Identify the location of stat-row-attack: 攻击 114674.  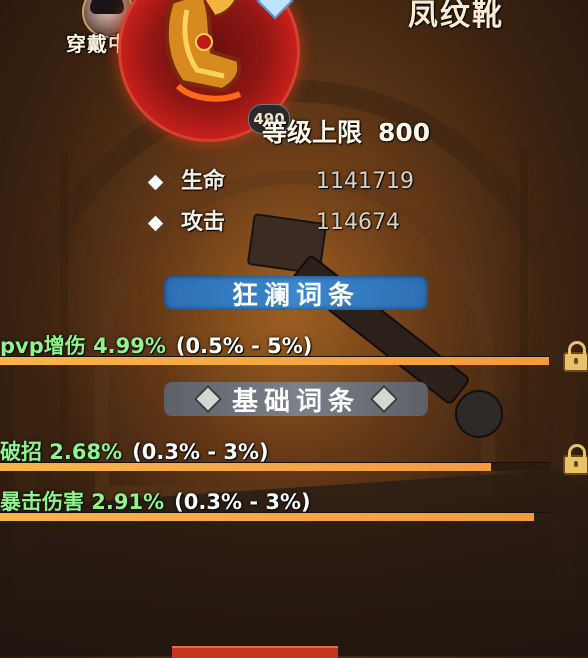
(273, 220).